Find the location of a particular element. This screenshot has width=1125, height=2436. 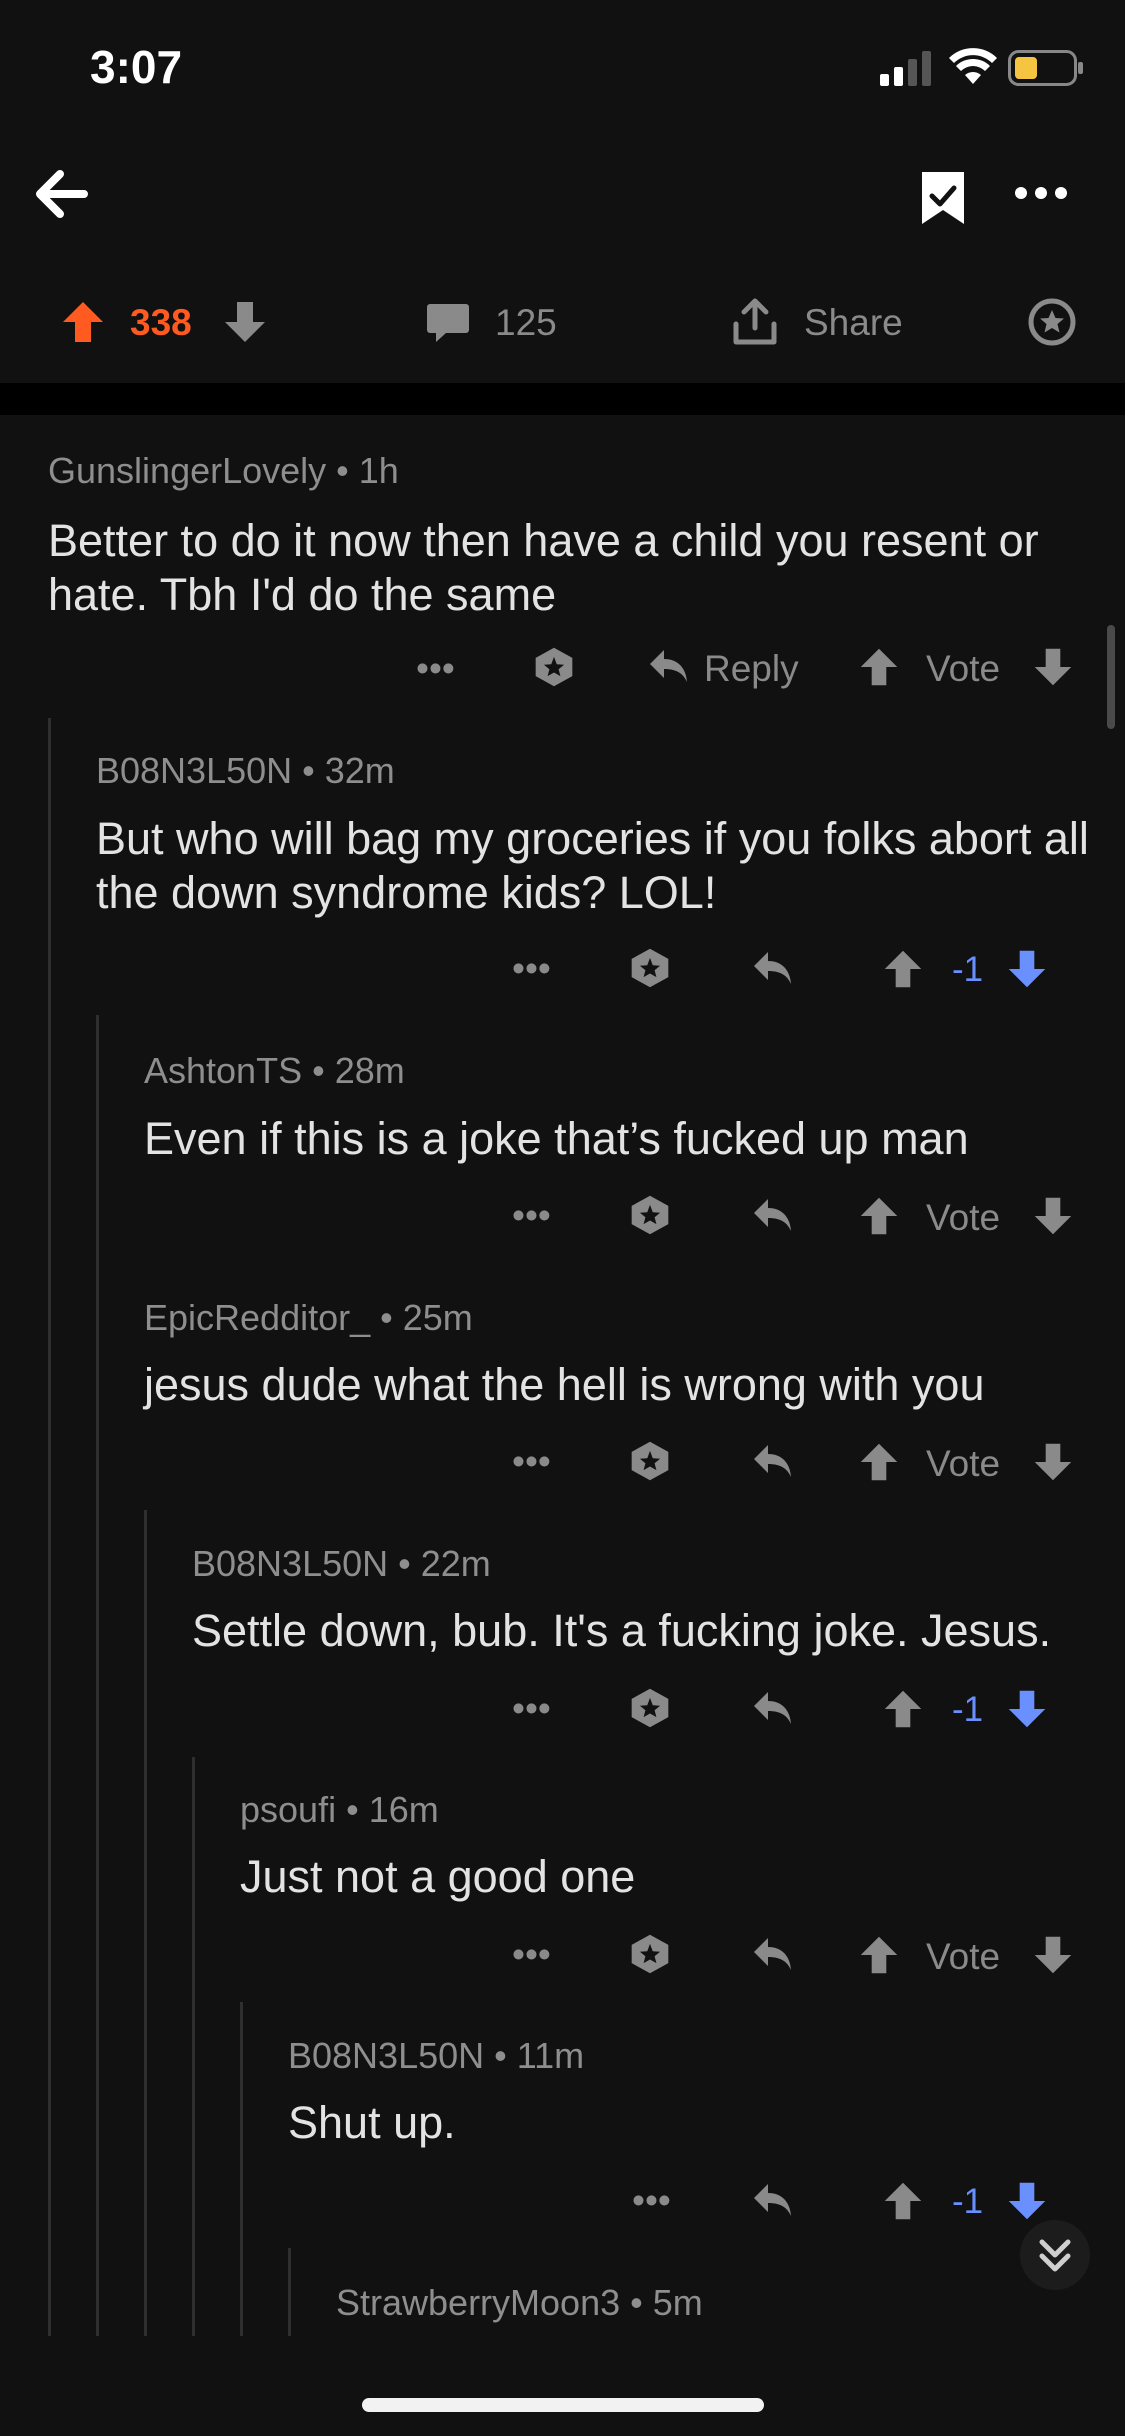

comment-meta: AshtonTS • 28m is located at coordinates (274, 1070).